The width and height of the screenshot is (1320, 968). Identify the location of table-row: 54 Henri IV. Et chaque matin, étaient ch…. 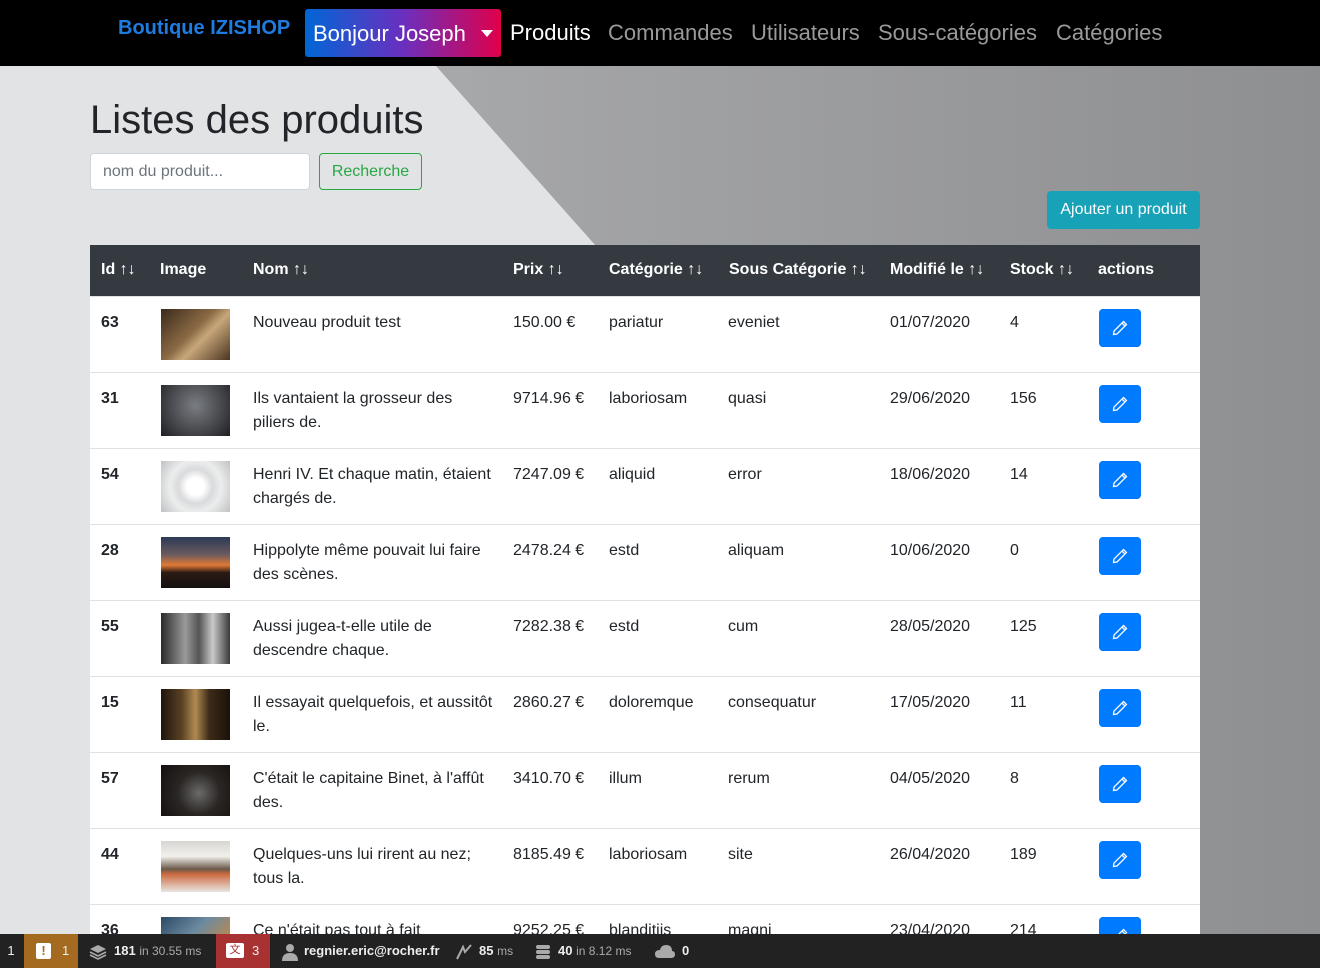
(645, 486).